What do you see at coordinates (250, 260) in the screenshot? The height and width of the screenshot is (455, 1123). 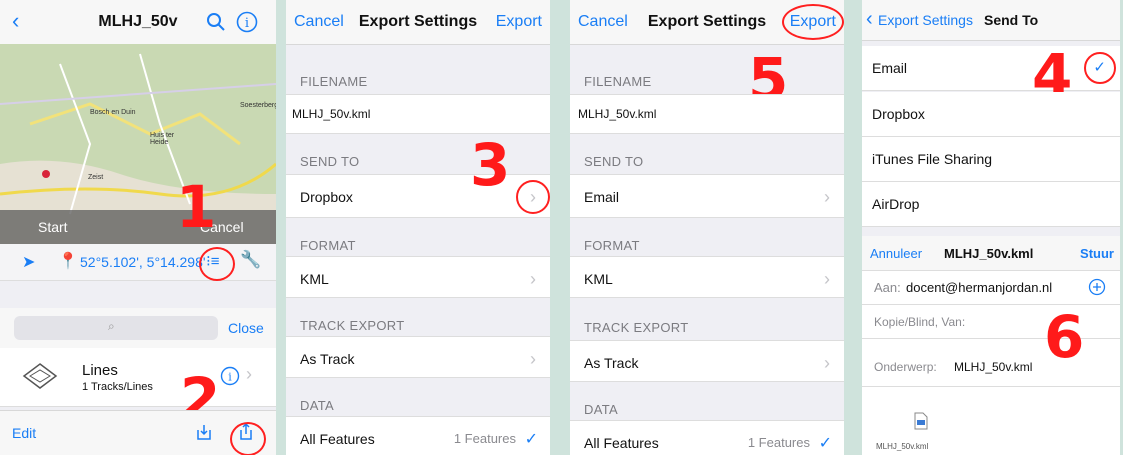 I see `wrench-icon: 🔧` at bounding box center [250, 260].